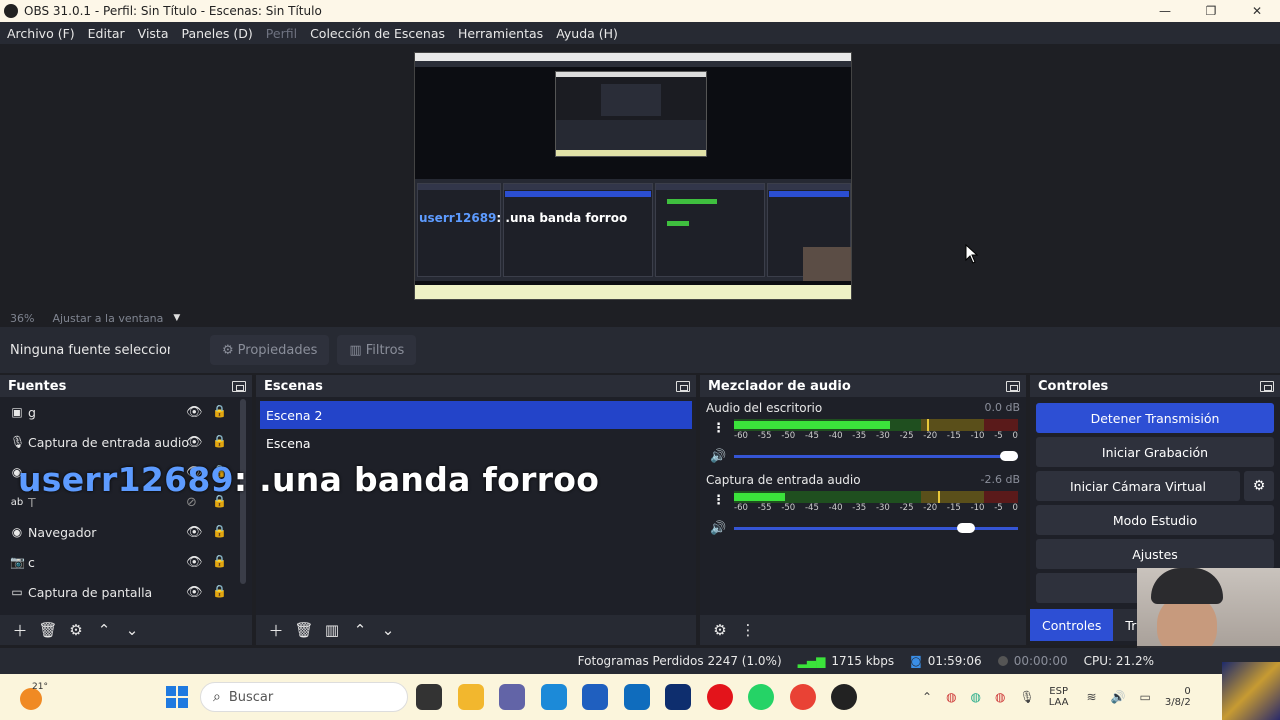  Describe the element at coordinates (304, 697) in the screenshot. I see `taskbar-search: ⌕ Buscar` at that location.